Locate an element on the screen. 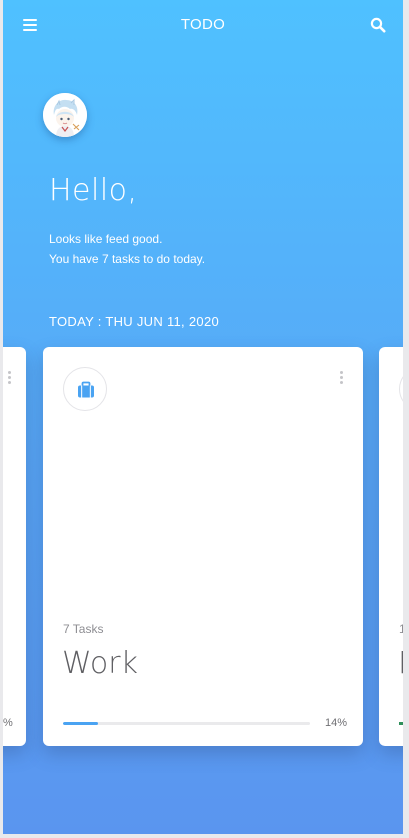 The height and width of the screenshot is (838, 409). tasks-summary-text: You have 7 tasks to do today. is located at coordinates (127, 259).